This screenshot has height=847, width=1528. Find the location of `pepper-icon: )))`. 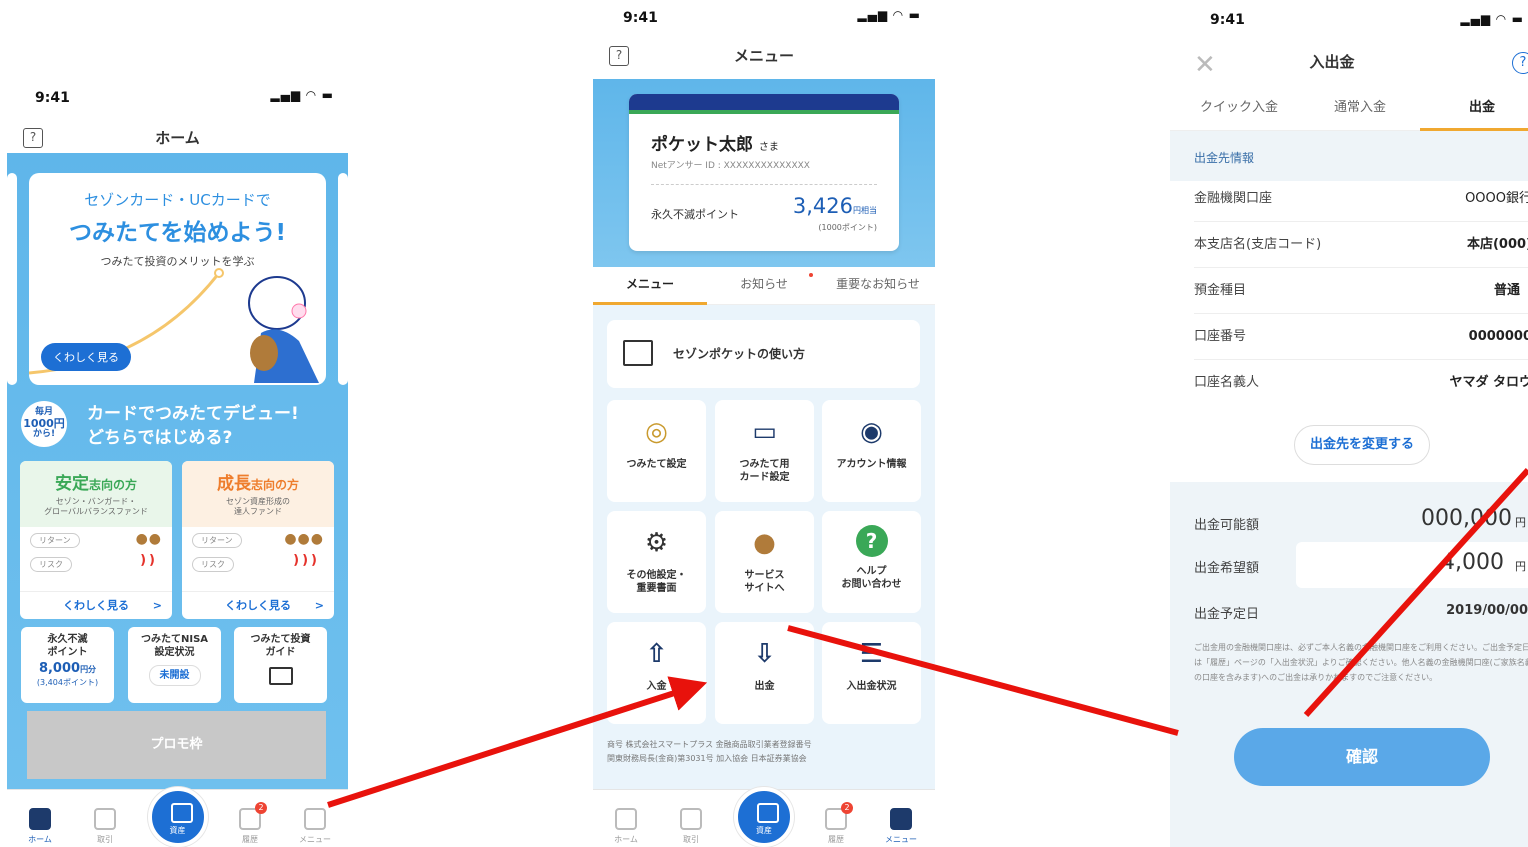

pepper-icon: ))) is located at coordinates (306, 560).